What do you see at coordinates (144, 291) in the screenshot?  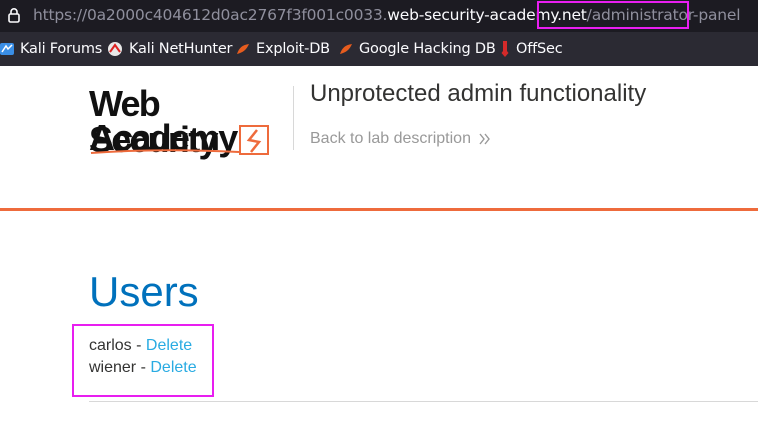 I see `users-heading: Users` at bounding box center [144, 291].